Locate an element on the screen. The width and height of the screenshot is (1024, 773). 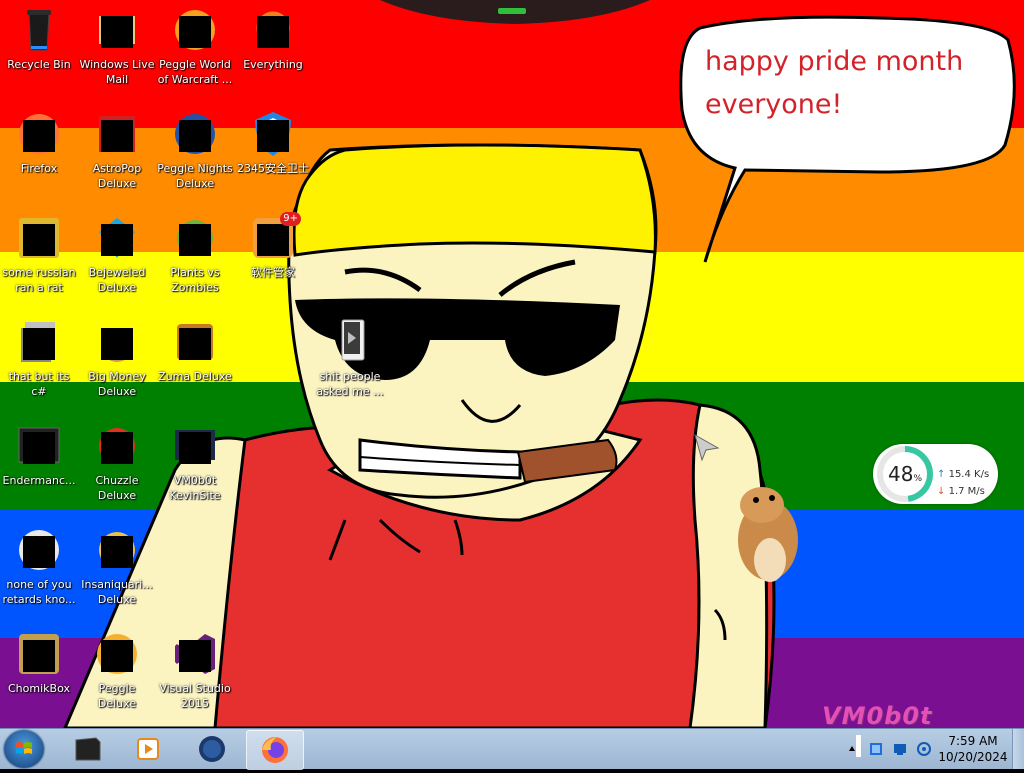
desktop-icon-that-but-its-csharp: that but its c# is located at coordinates (39, 358).